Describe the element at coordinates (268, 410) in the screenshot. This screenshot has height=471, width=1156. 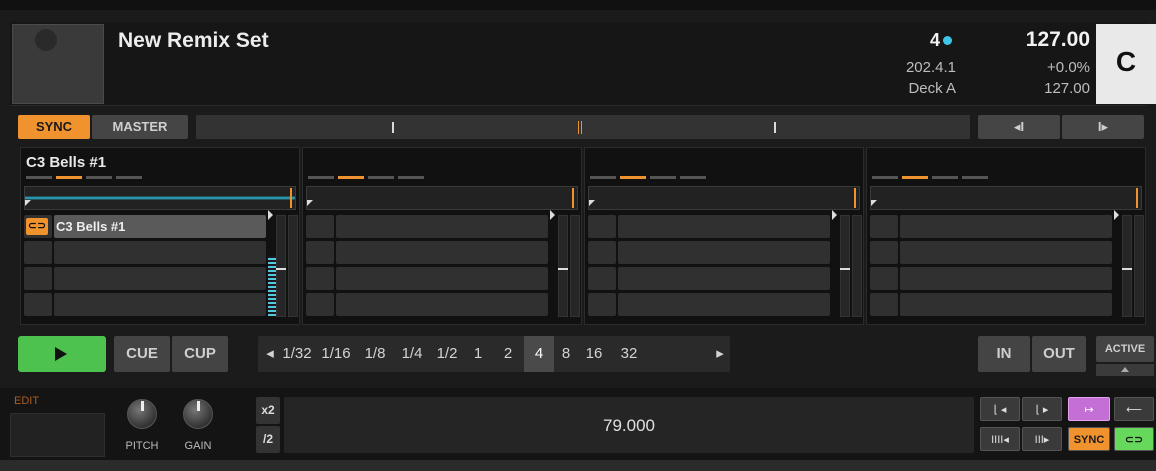
I see `double-button: x2` at that location.